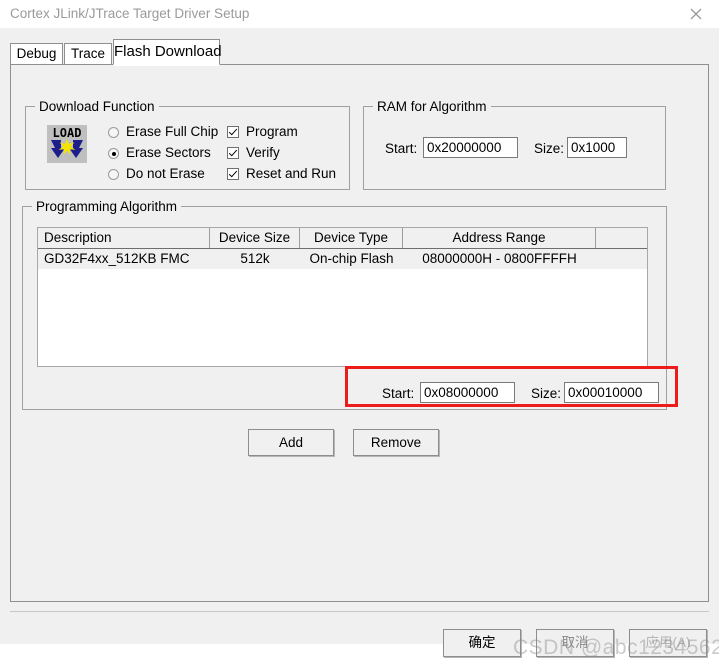 The image size is (719, 660). Describe the element at coordinates (165, 173) in the screenshot. I see `radio-label-do-not-erase: Do not Erase` at that location.